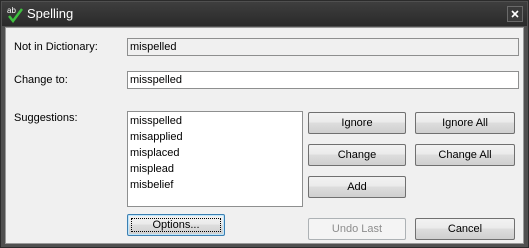 The width and height of the screenshot is (529, 248). I want to click on add-button: Add, so click(357, 187).